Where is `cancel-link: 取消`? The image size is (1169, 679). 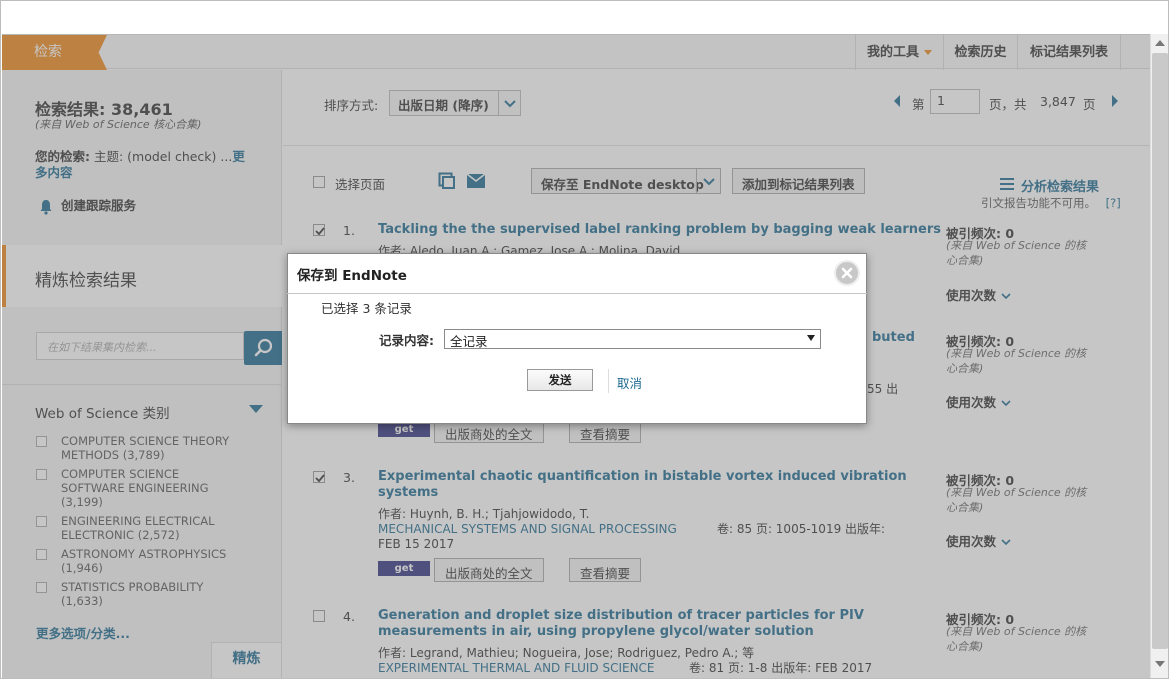
cancel-link: 取消 is located at coordinates (629, 382).